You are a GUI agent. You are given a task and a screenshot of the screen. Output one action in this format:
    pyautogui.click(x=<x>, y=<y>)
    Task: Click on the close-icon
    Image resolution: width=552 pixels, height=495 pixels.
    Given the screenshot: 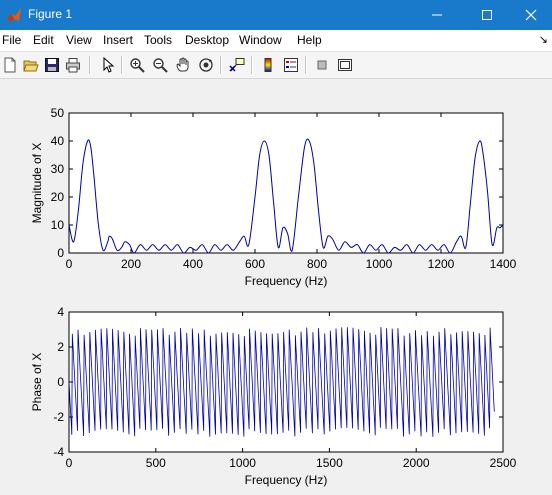 What is the action you would take?
    pyautogui.click(x=531, y=15)
    